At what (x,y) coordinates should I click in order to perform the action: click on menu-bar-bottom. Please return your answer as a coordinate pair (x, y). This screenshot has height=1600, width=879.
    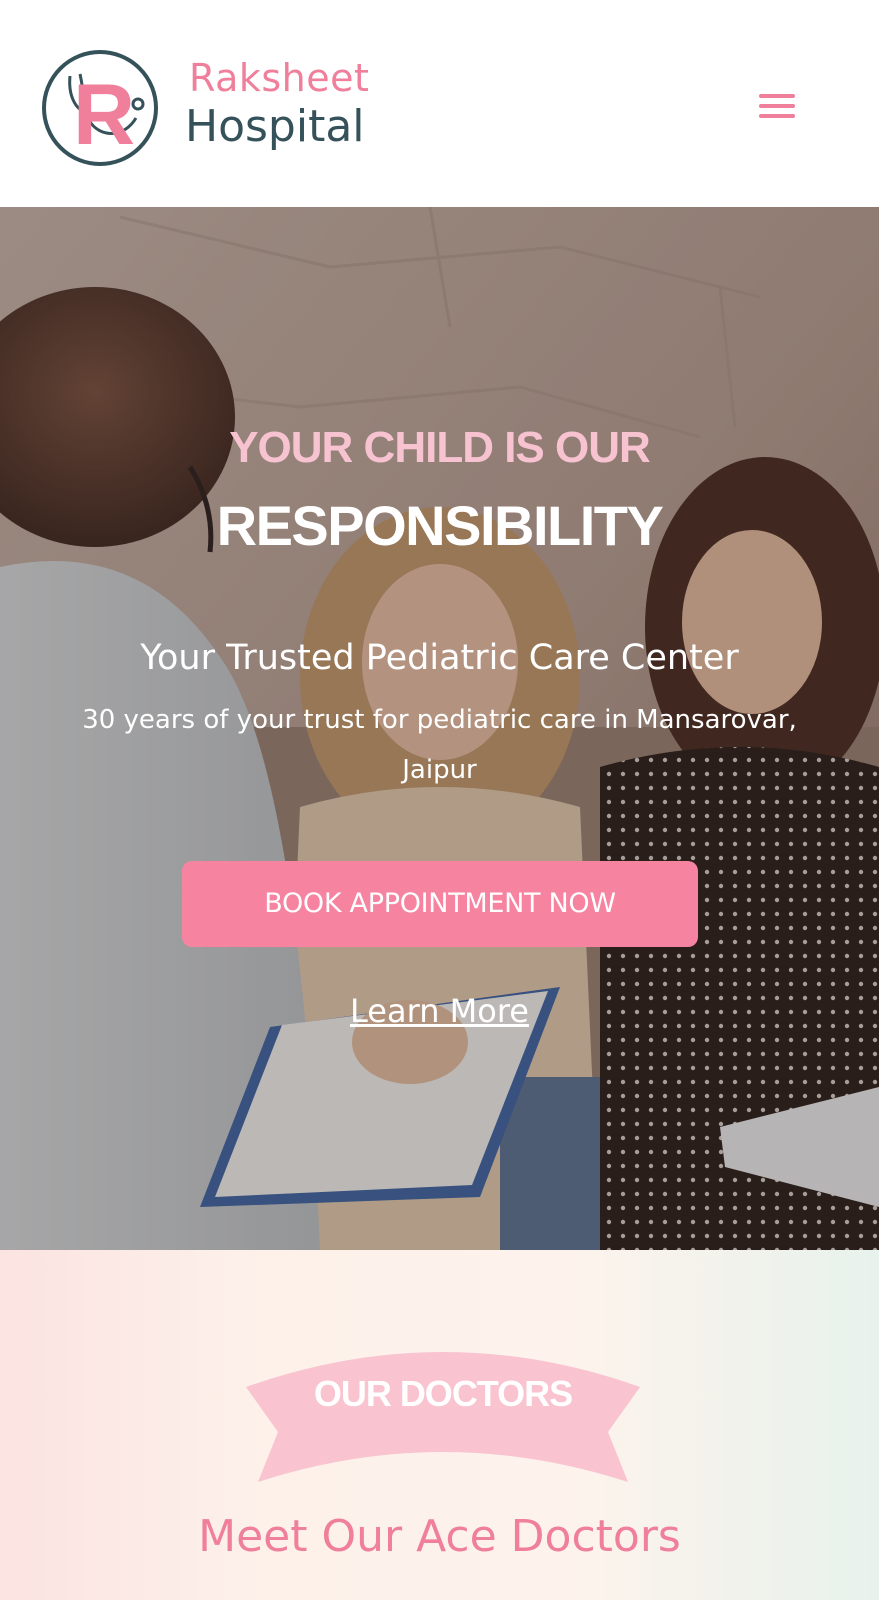
    Looking at the image, I should click on (777, 116).